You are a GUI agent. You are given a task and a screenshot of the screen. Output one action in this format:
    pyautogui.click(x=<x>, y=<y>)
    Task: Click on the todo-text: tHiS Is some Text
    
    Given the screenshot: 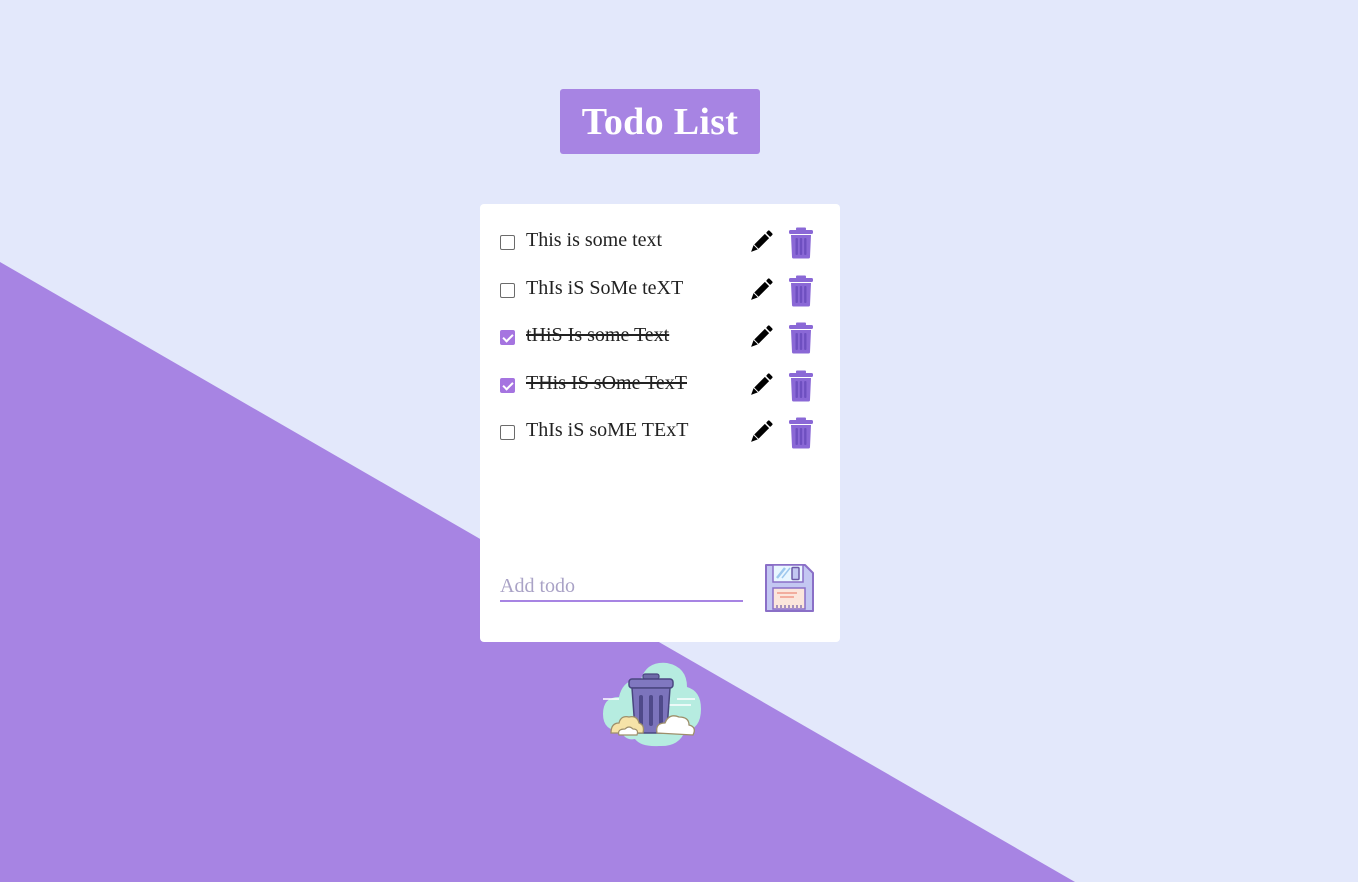 What is the action you would take?
    pyautogui.click(x=598, y=335)
    